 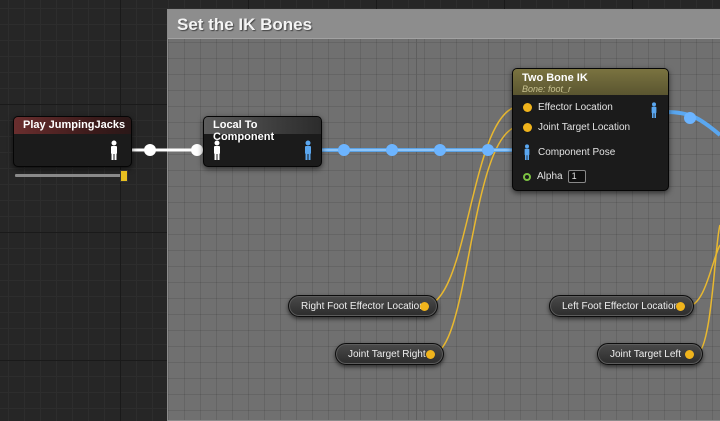 What do you see at coordinates (575, 107) in the screenshot?
I see `pin-label: Effector Location` at bounding box center [575, 107].